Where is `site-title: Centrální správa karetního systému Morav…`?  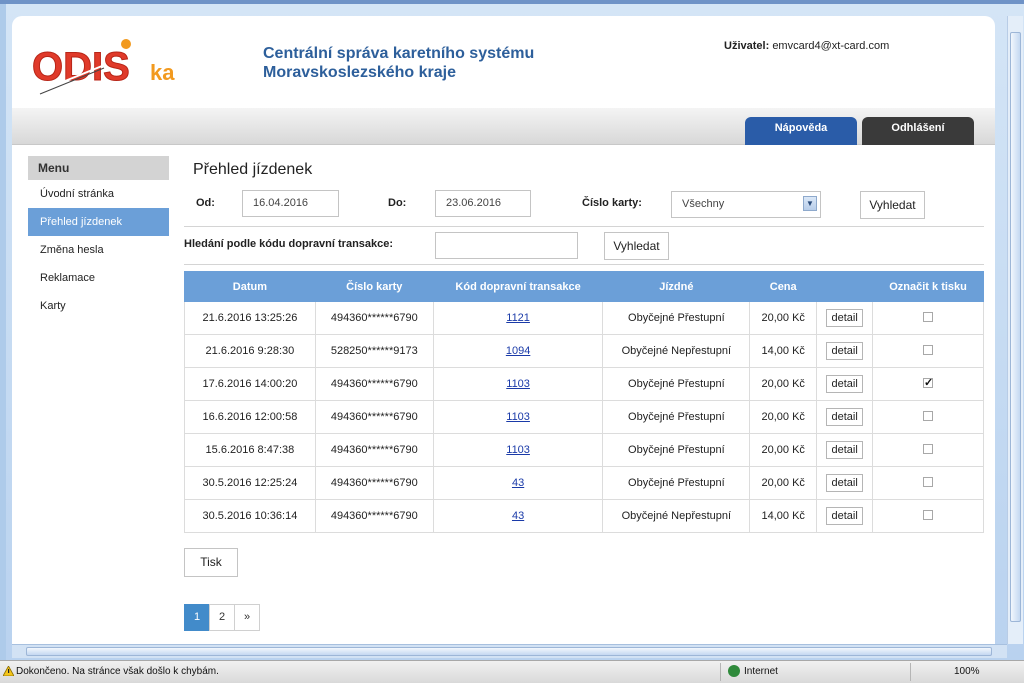
site-title: Centrální správa karetního systému Morav… is located at coordinates (398, 63).